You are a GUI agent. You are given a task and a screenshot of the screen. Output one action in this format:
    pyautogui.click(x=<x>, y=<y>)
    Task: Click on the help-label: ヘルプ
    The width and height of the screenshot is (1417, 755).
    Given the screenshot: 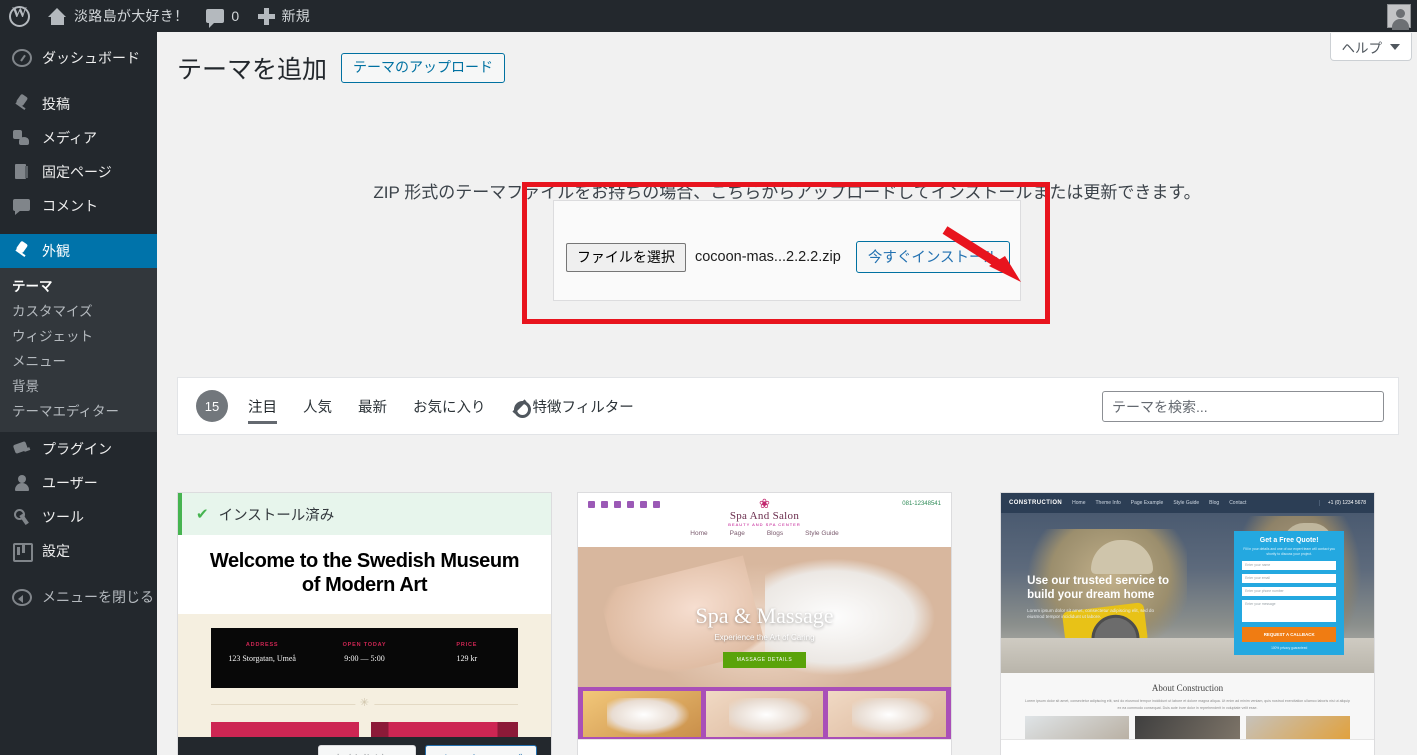 What is the action you would take?
    pyautogui.click(x=1362, y=48)
    